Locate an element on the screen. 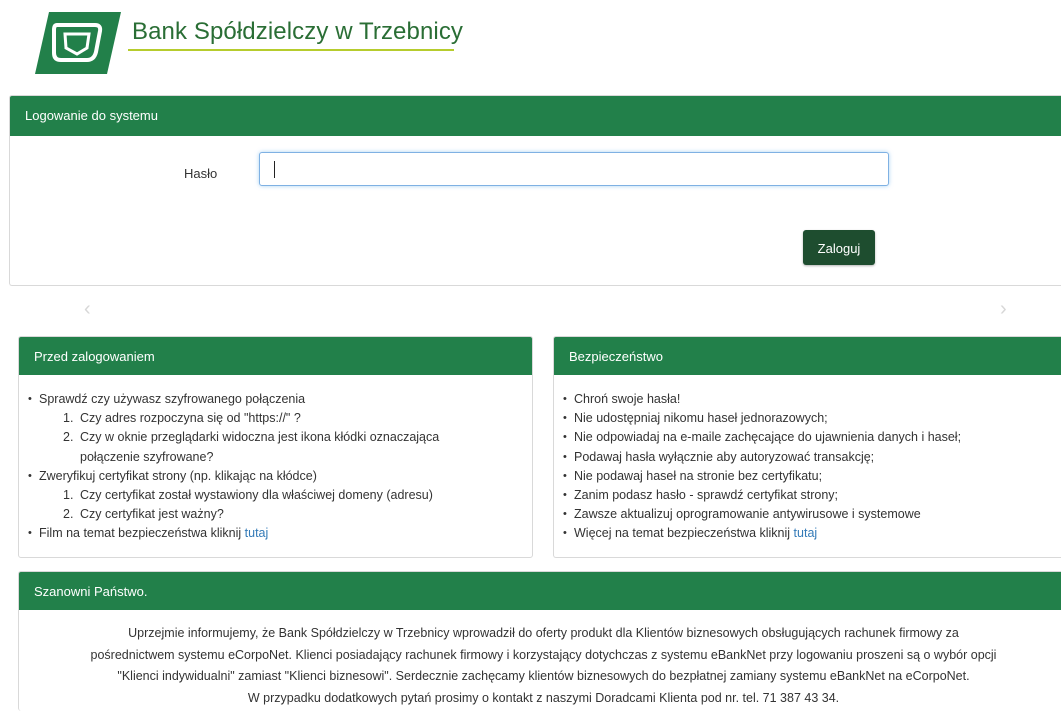 This screenshot has height=711, width=1061. password-input is located at coordinates (574, 169).